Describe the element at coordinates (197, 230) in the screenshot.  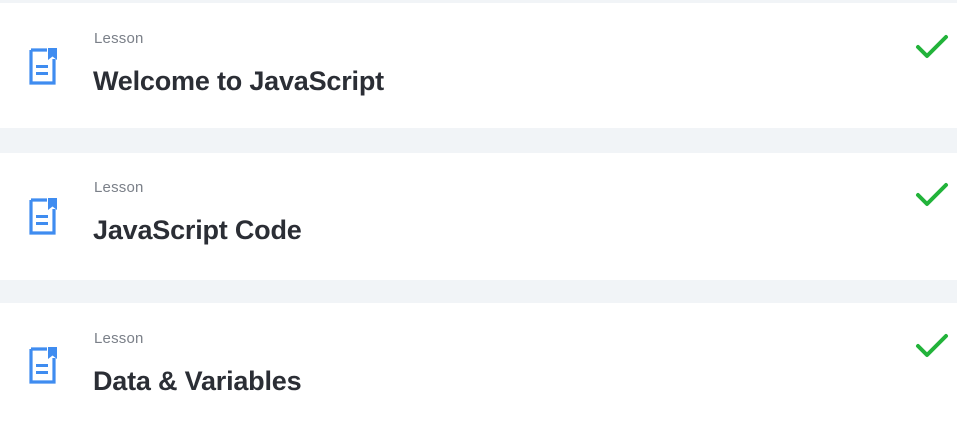
I see `lesson-title: JavaScript Code` at that location.